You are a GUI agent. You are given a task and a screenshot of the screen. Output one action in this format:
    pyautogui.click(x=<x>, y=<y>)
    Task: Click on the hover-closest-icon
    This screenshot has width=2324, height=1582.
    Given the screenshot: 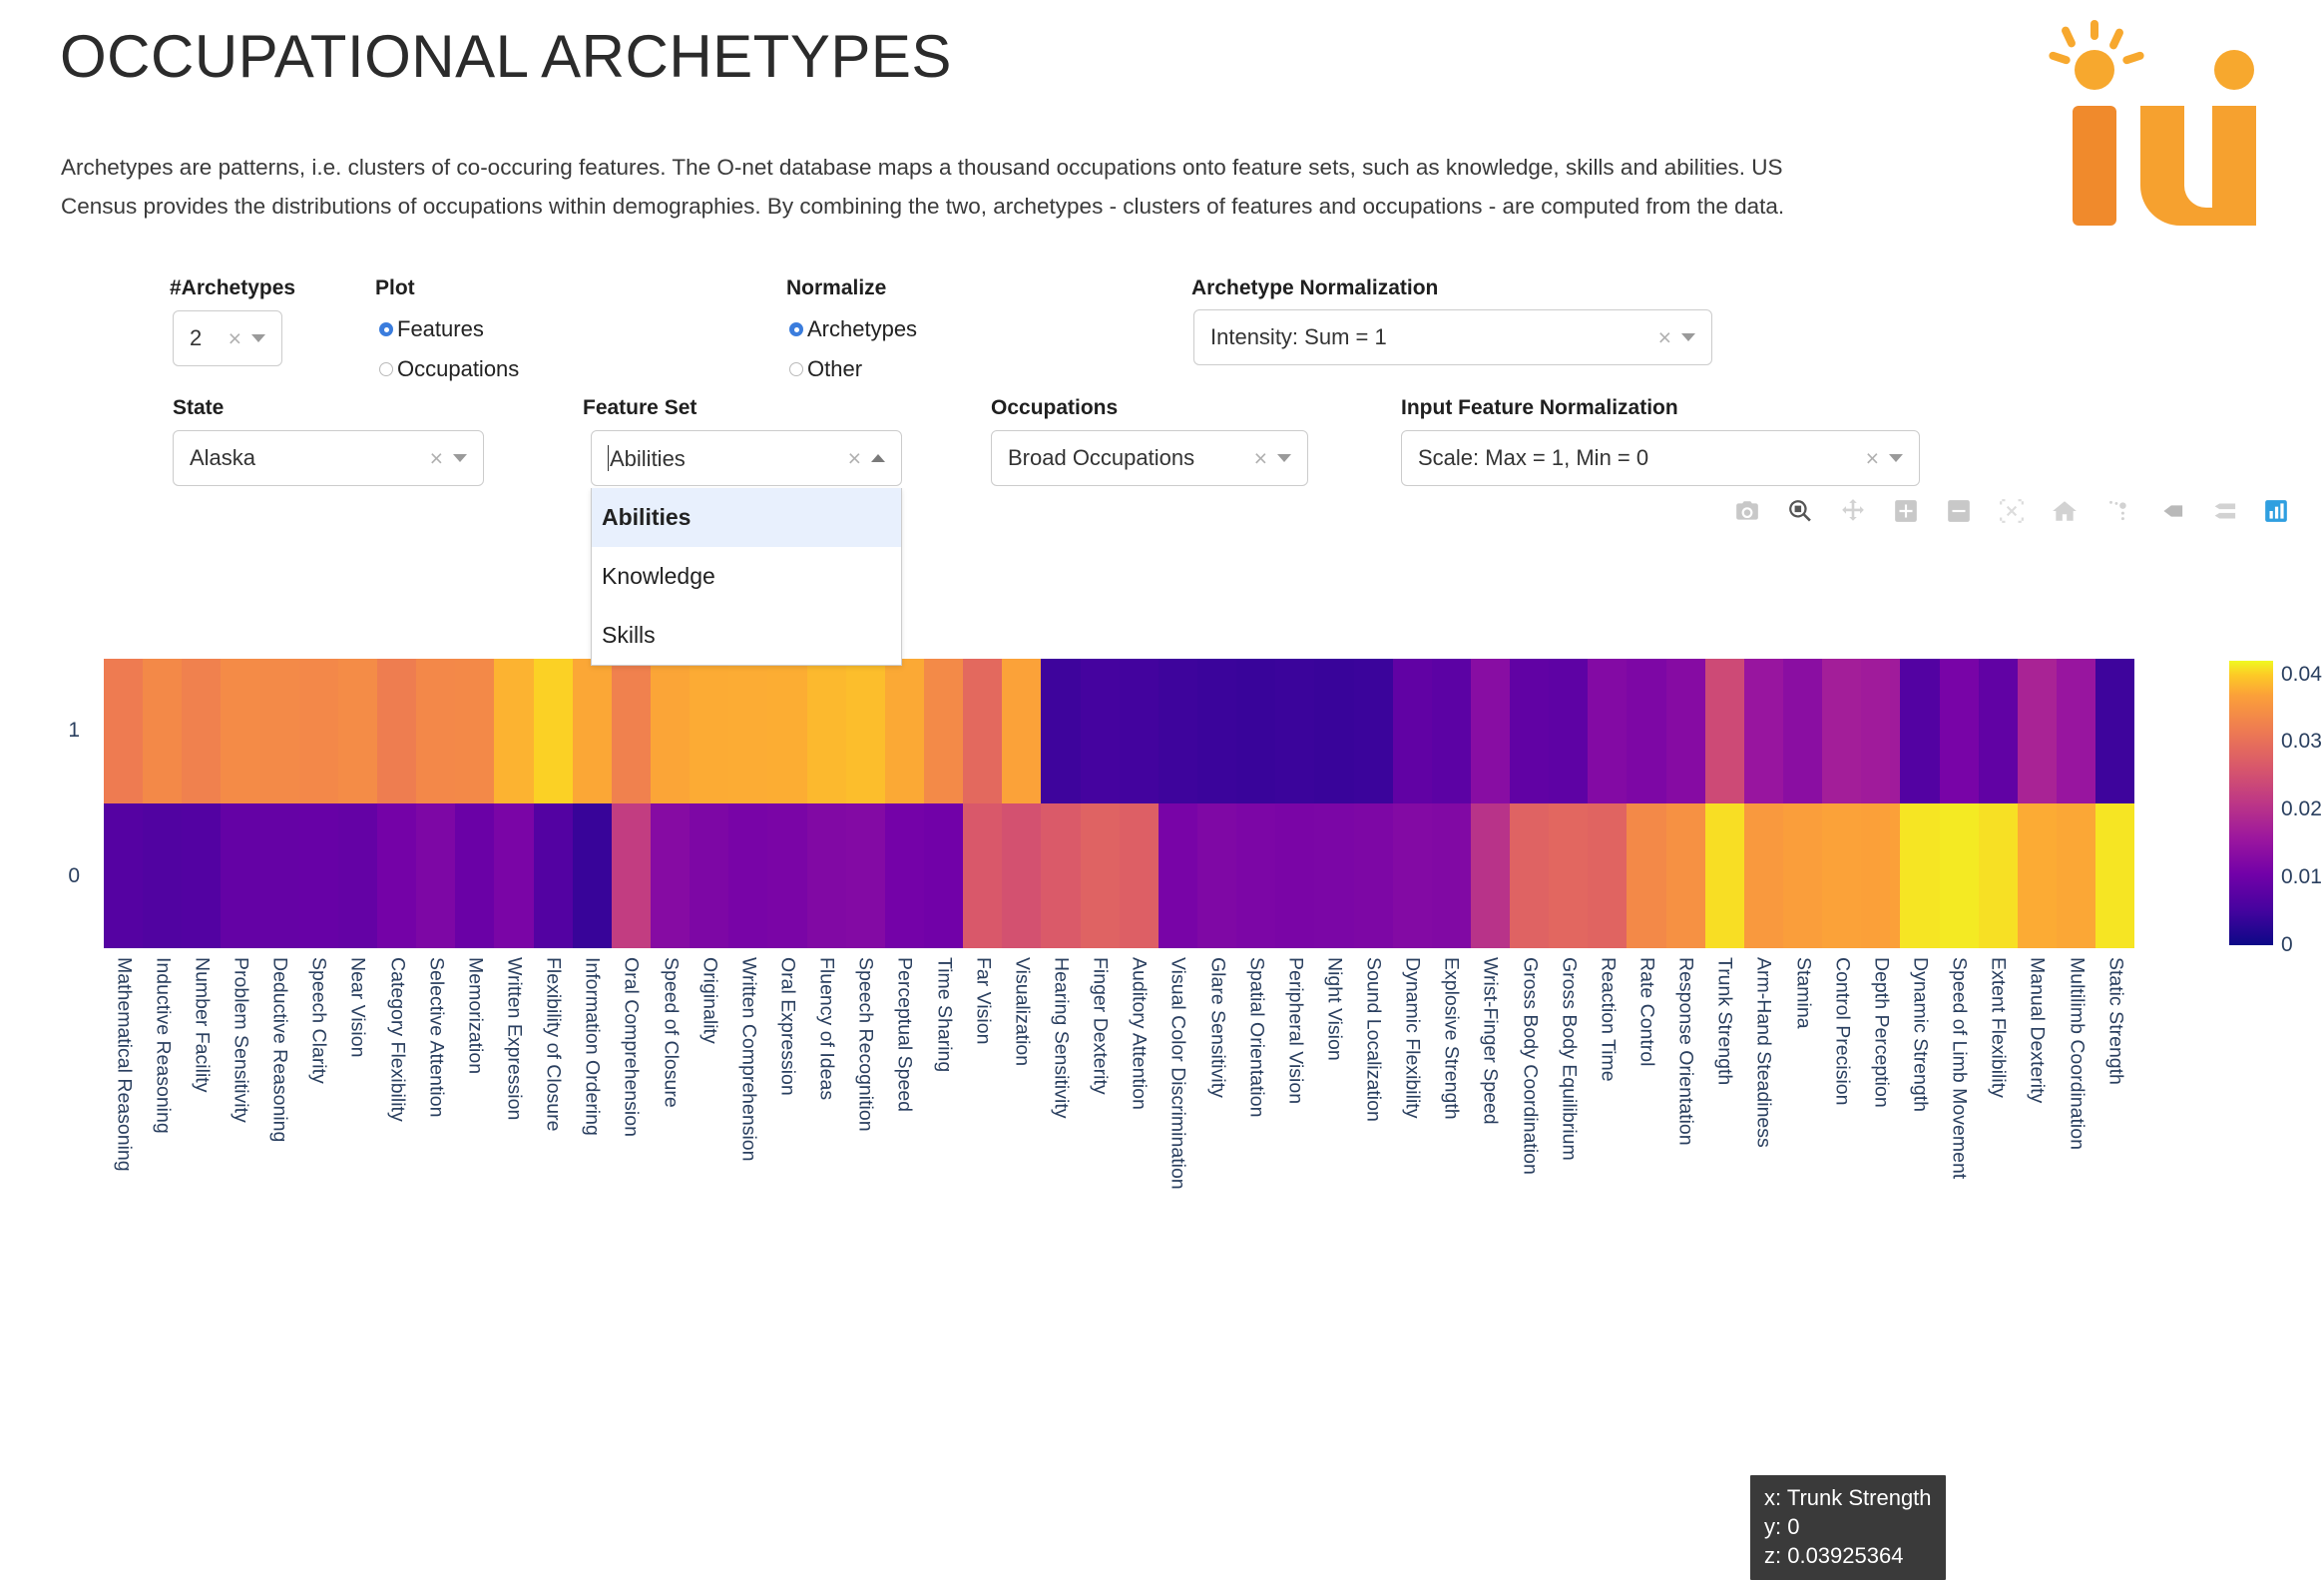 What is the action you would take?
    pyautogui.click(x=2170, y=511)
    